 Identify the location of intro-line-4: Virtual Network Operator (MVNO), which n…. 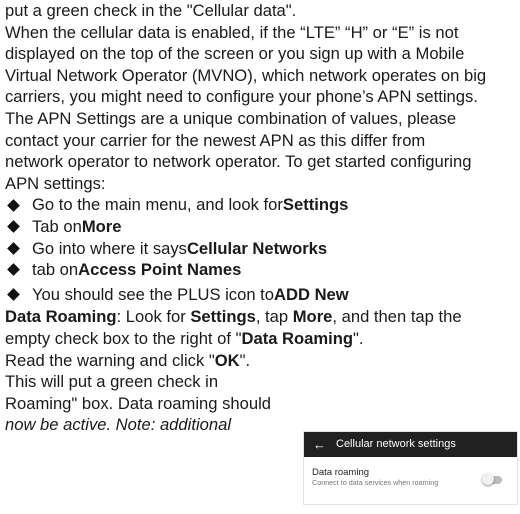
(246, 75).